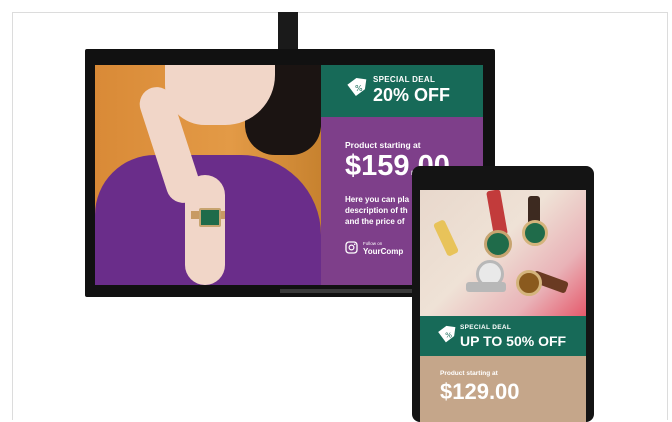  I want to click on portrait-starting-label: Product starting at, so click(469, 373).